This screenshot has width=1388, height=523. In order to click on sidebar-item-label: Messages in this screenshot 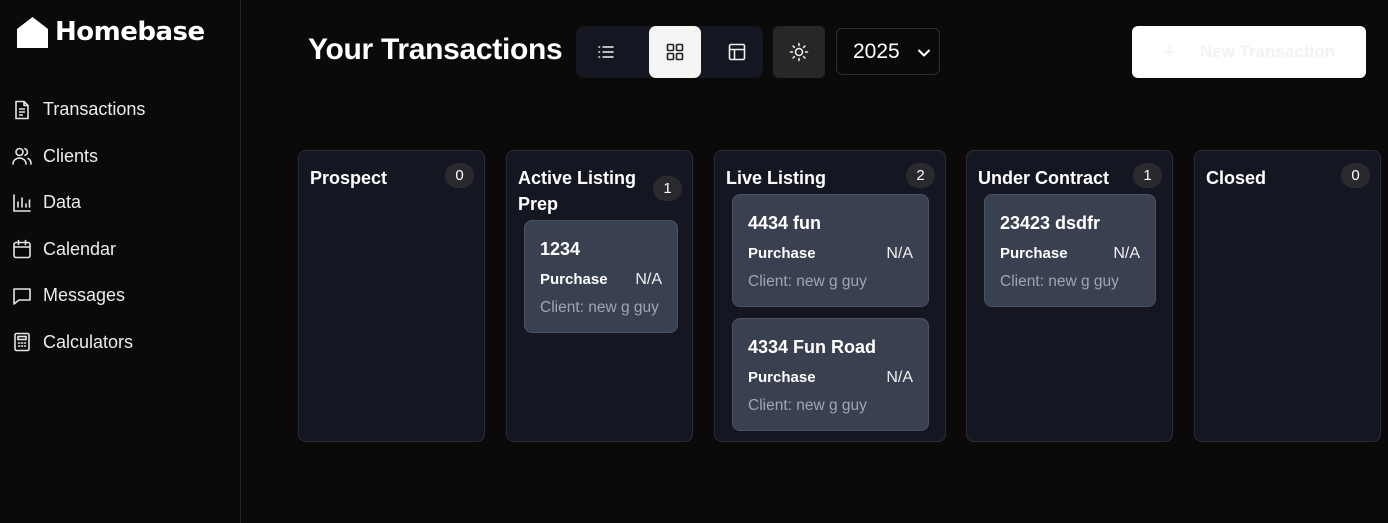, I will do `click(84, 295)`.